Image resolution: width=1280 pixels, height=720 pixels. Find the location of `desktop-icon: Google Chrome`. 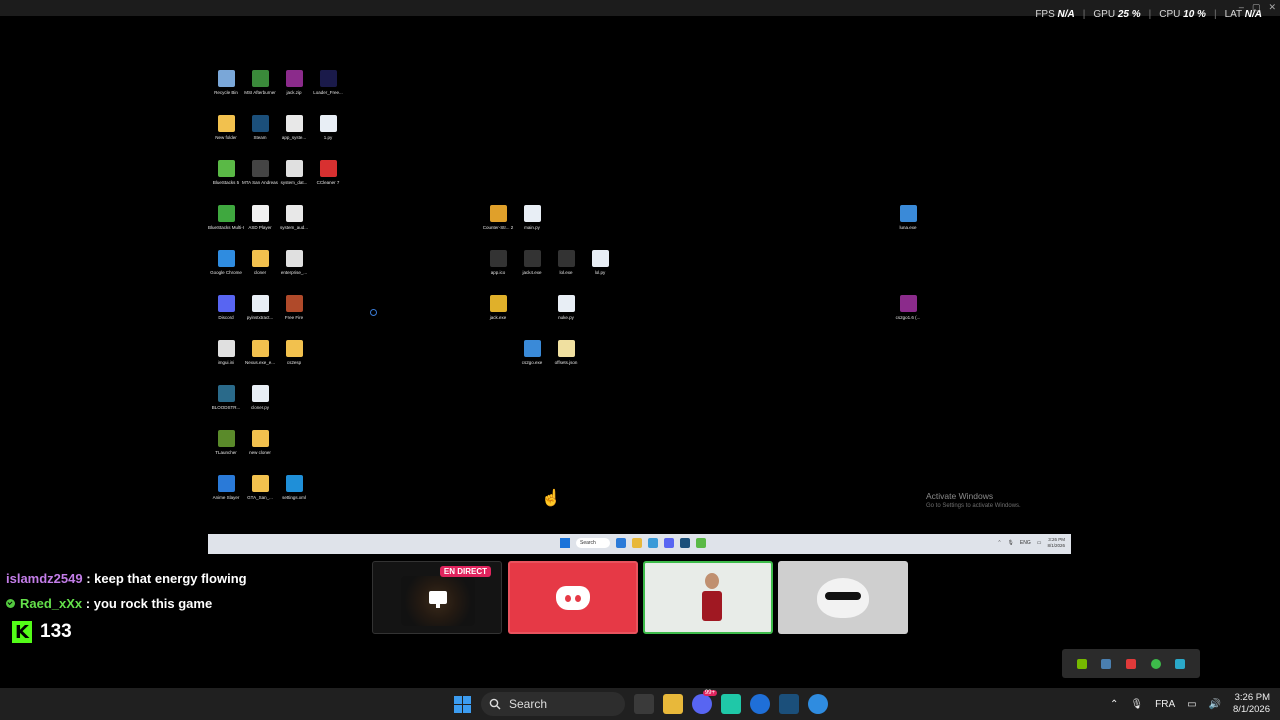

desktop-icon: Google Chrome is located at coordinates (226, 263).